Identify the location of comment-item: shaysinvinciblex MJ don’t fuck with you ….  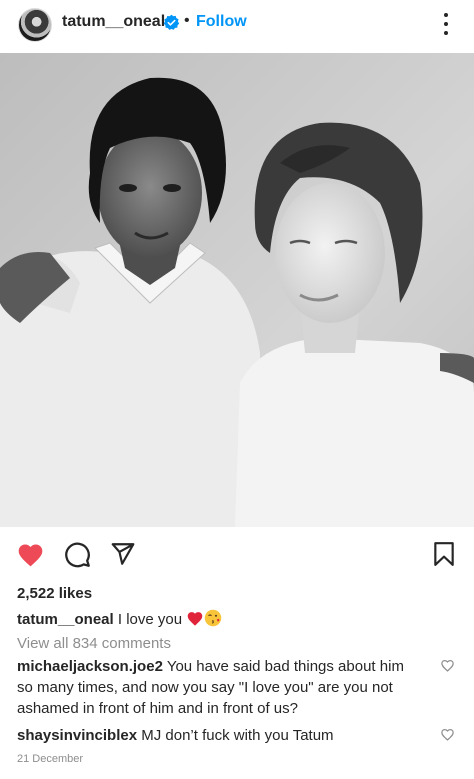
(219, 735).